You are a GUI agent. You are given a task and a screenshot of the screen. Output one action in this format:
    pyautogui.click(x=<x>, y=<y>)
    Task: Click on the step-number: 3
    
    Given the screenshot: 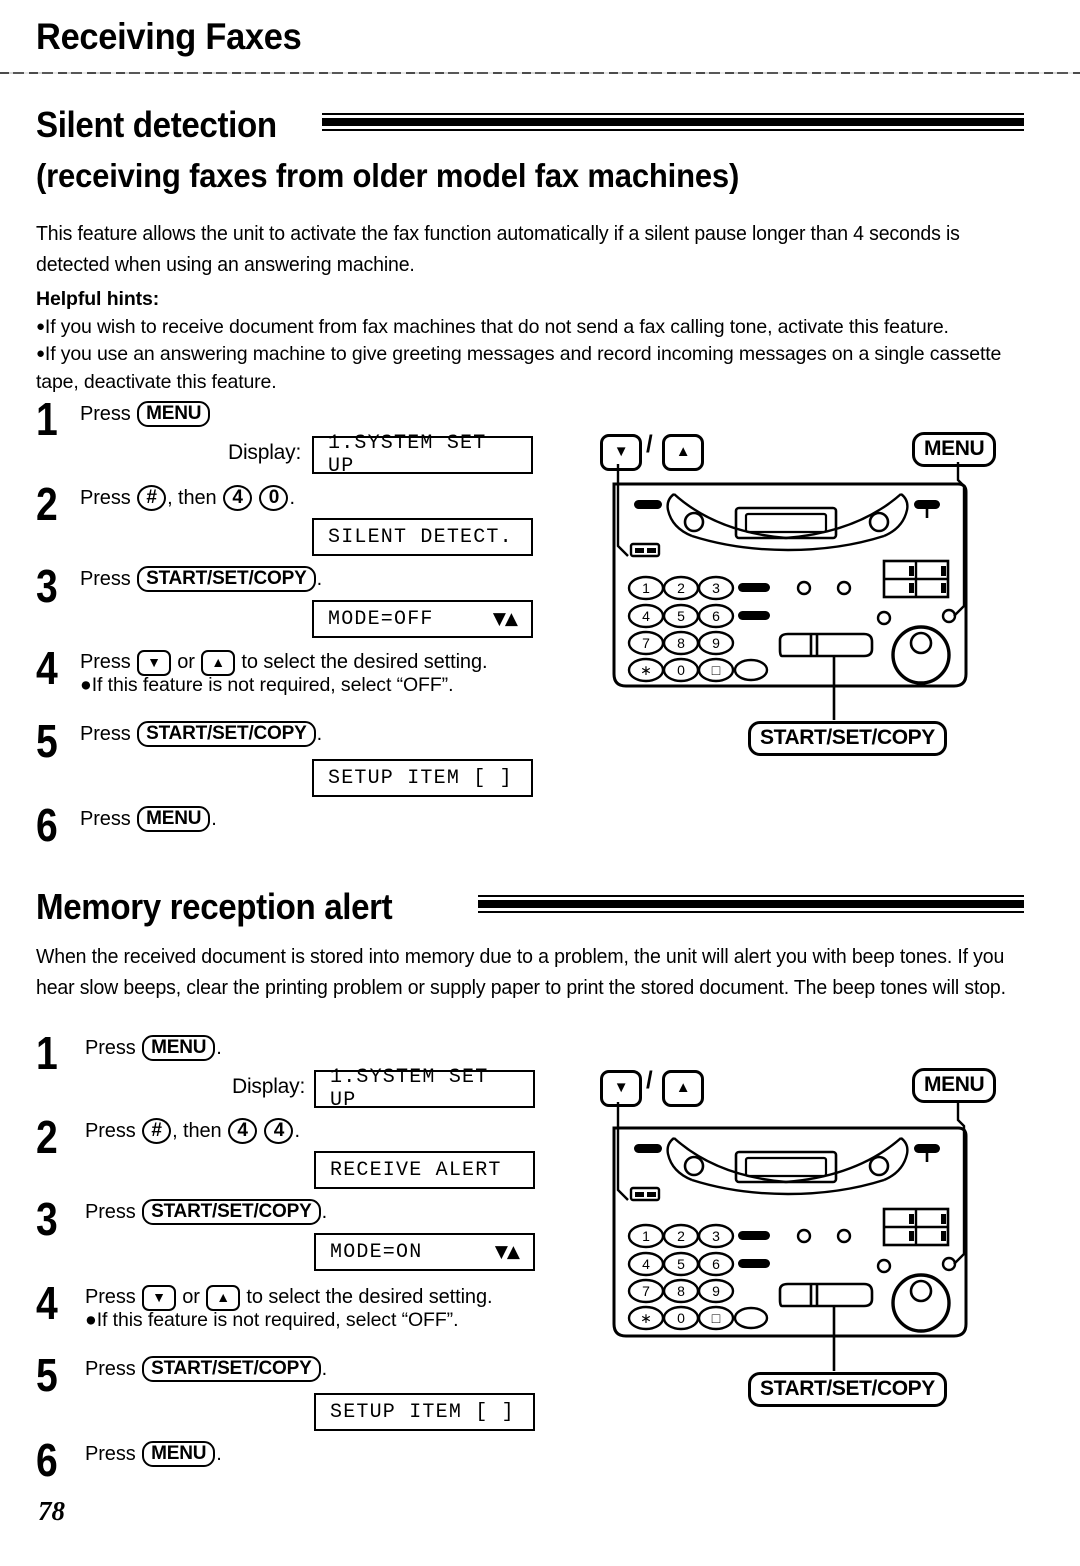 What is the action you would take?
    pyautogui.click(x=47, y=1219)
    